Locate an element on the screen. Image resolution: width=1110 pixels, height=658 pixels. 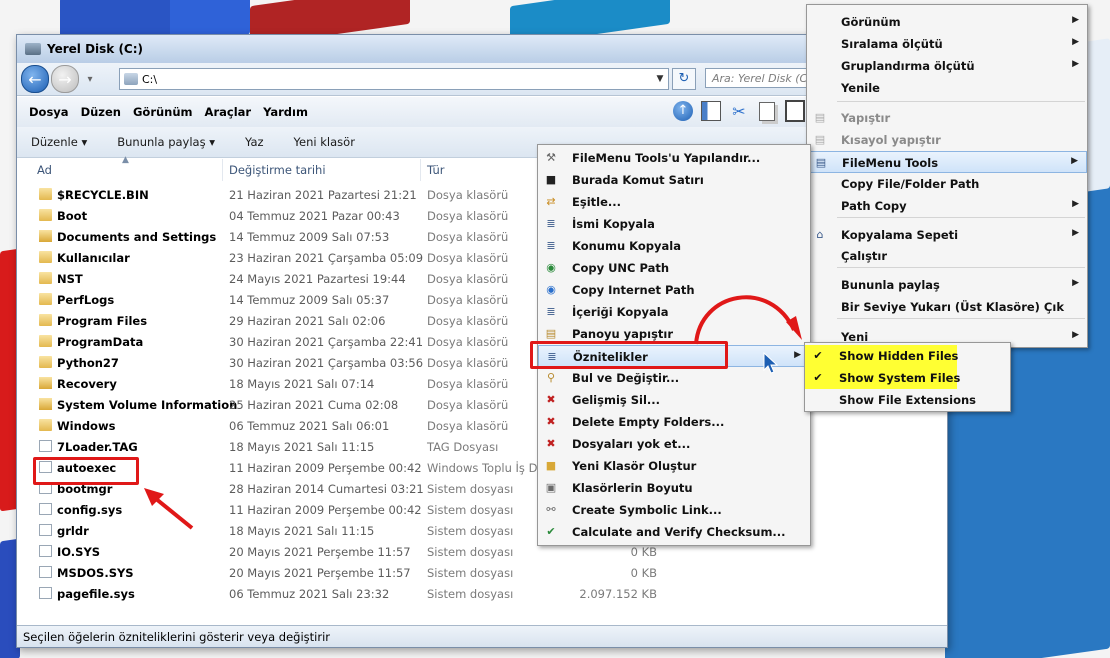
filemenu-item: ■ Yeni Klasör Oluştur is located at coordinates (674, 466).